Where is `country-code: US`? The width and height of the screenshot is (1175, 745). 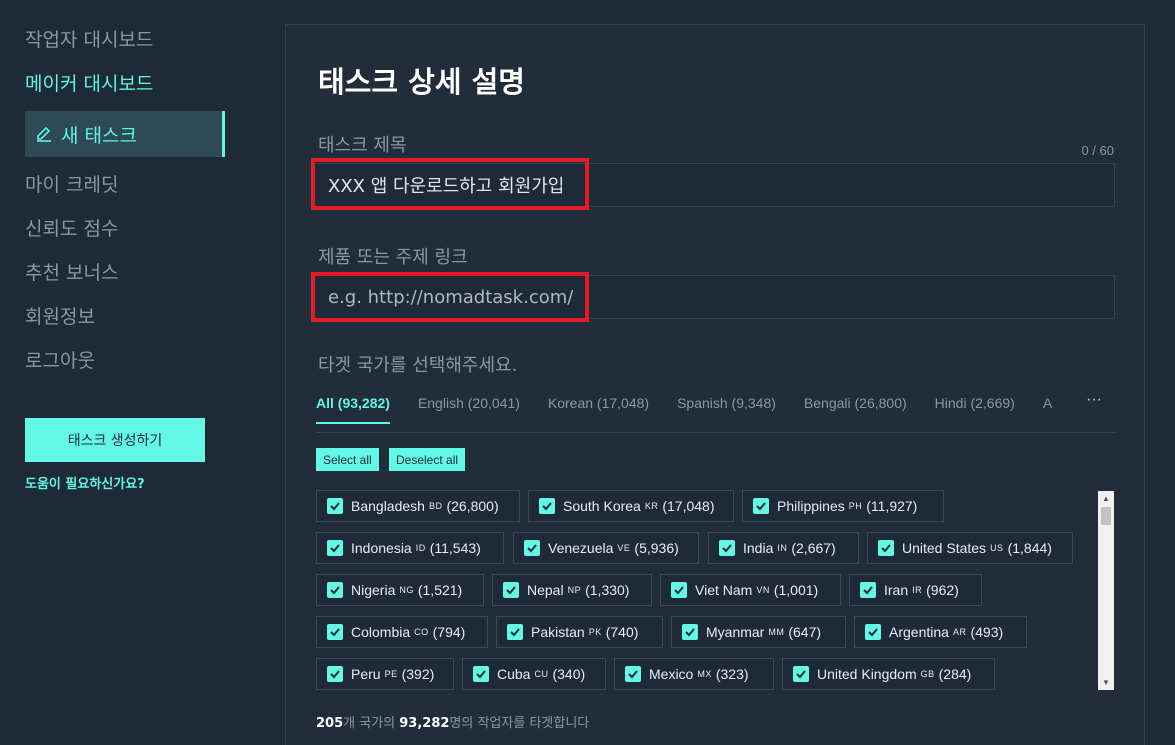
country-code: US is located at coordinates (997, 548).